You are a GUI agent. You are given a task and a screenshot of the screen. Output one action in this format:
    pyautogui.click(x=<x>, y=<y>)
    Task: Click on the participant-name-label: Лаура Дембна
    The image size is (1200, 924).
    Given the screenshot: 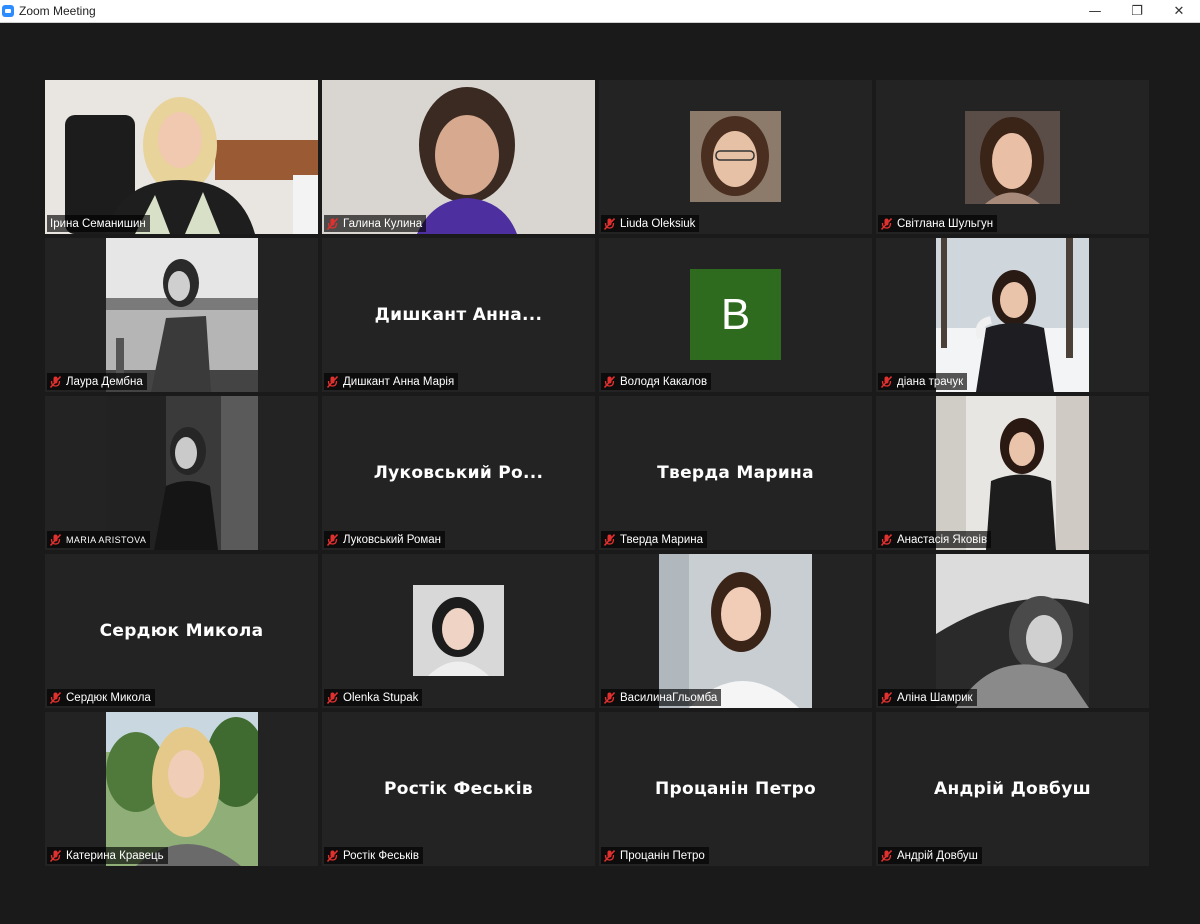 What is the action you would take?
    pyautogui.click(x=97, y=381)
    